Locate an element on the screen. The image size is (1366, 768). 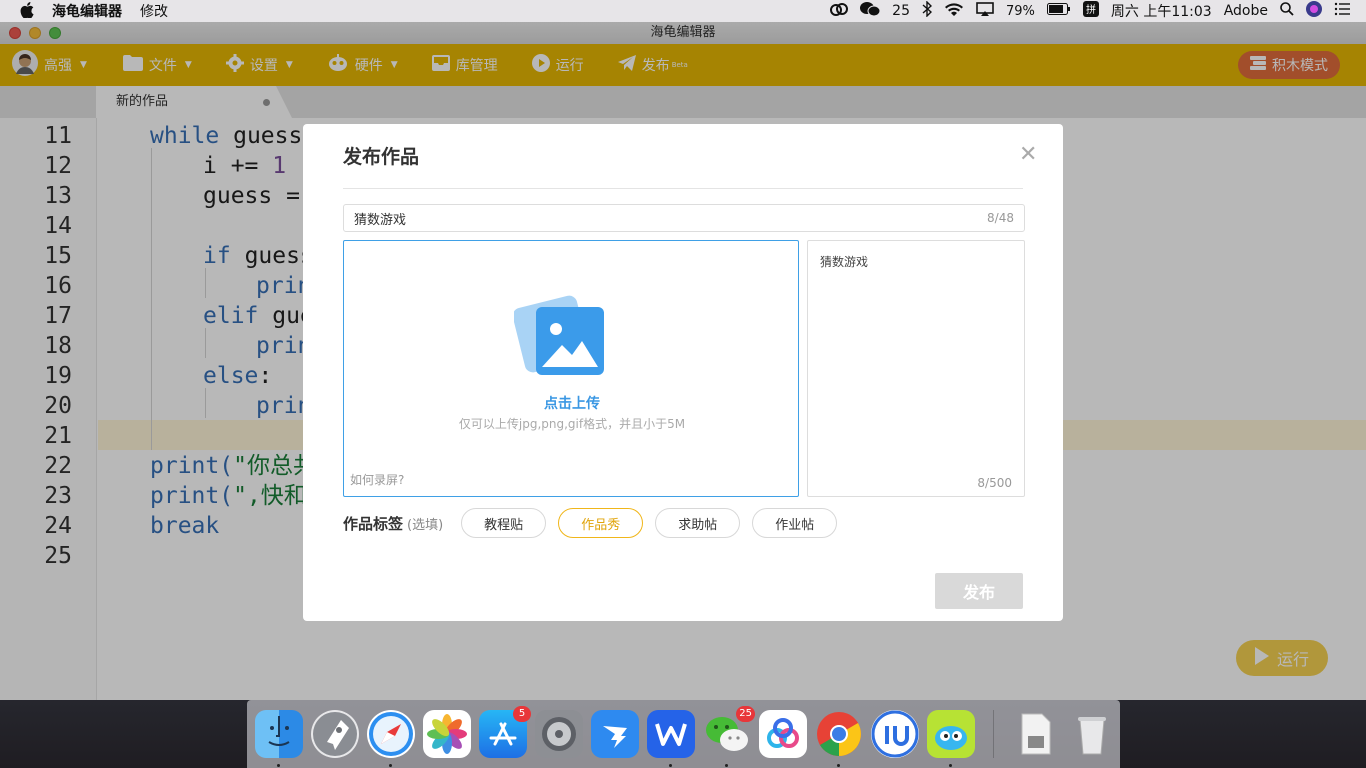
svg-text: 拼 is located at coordinates (1091, 9).